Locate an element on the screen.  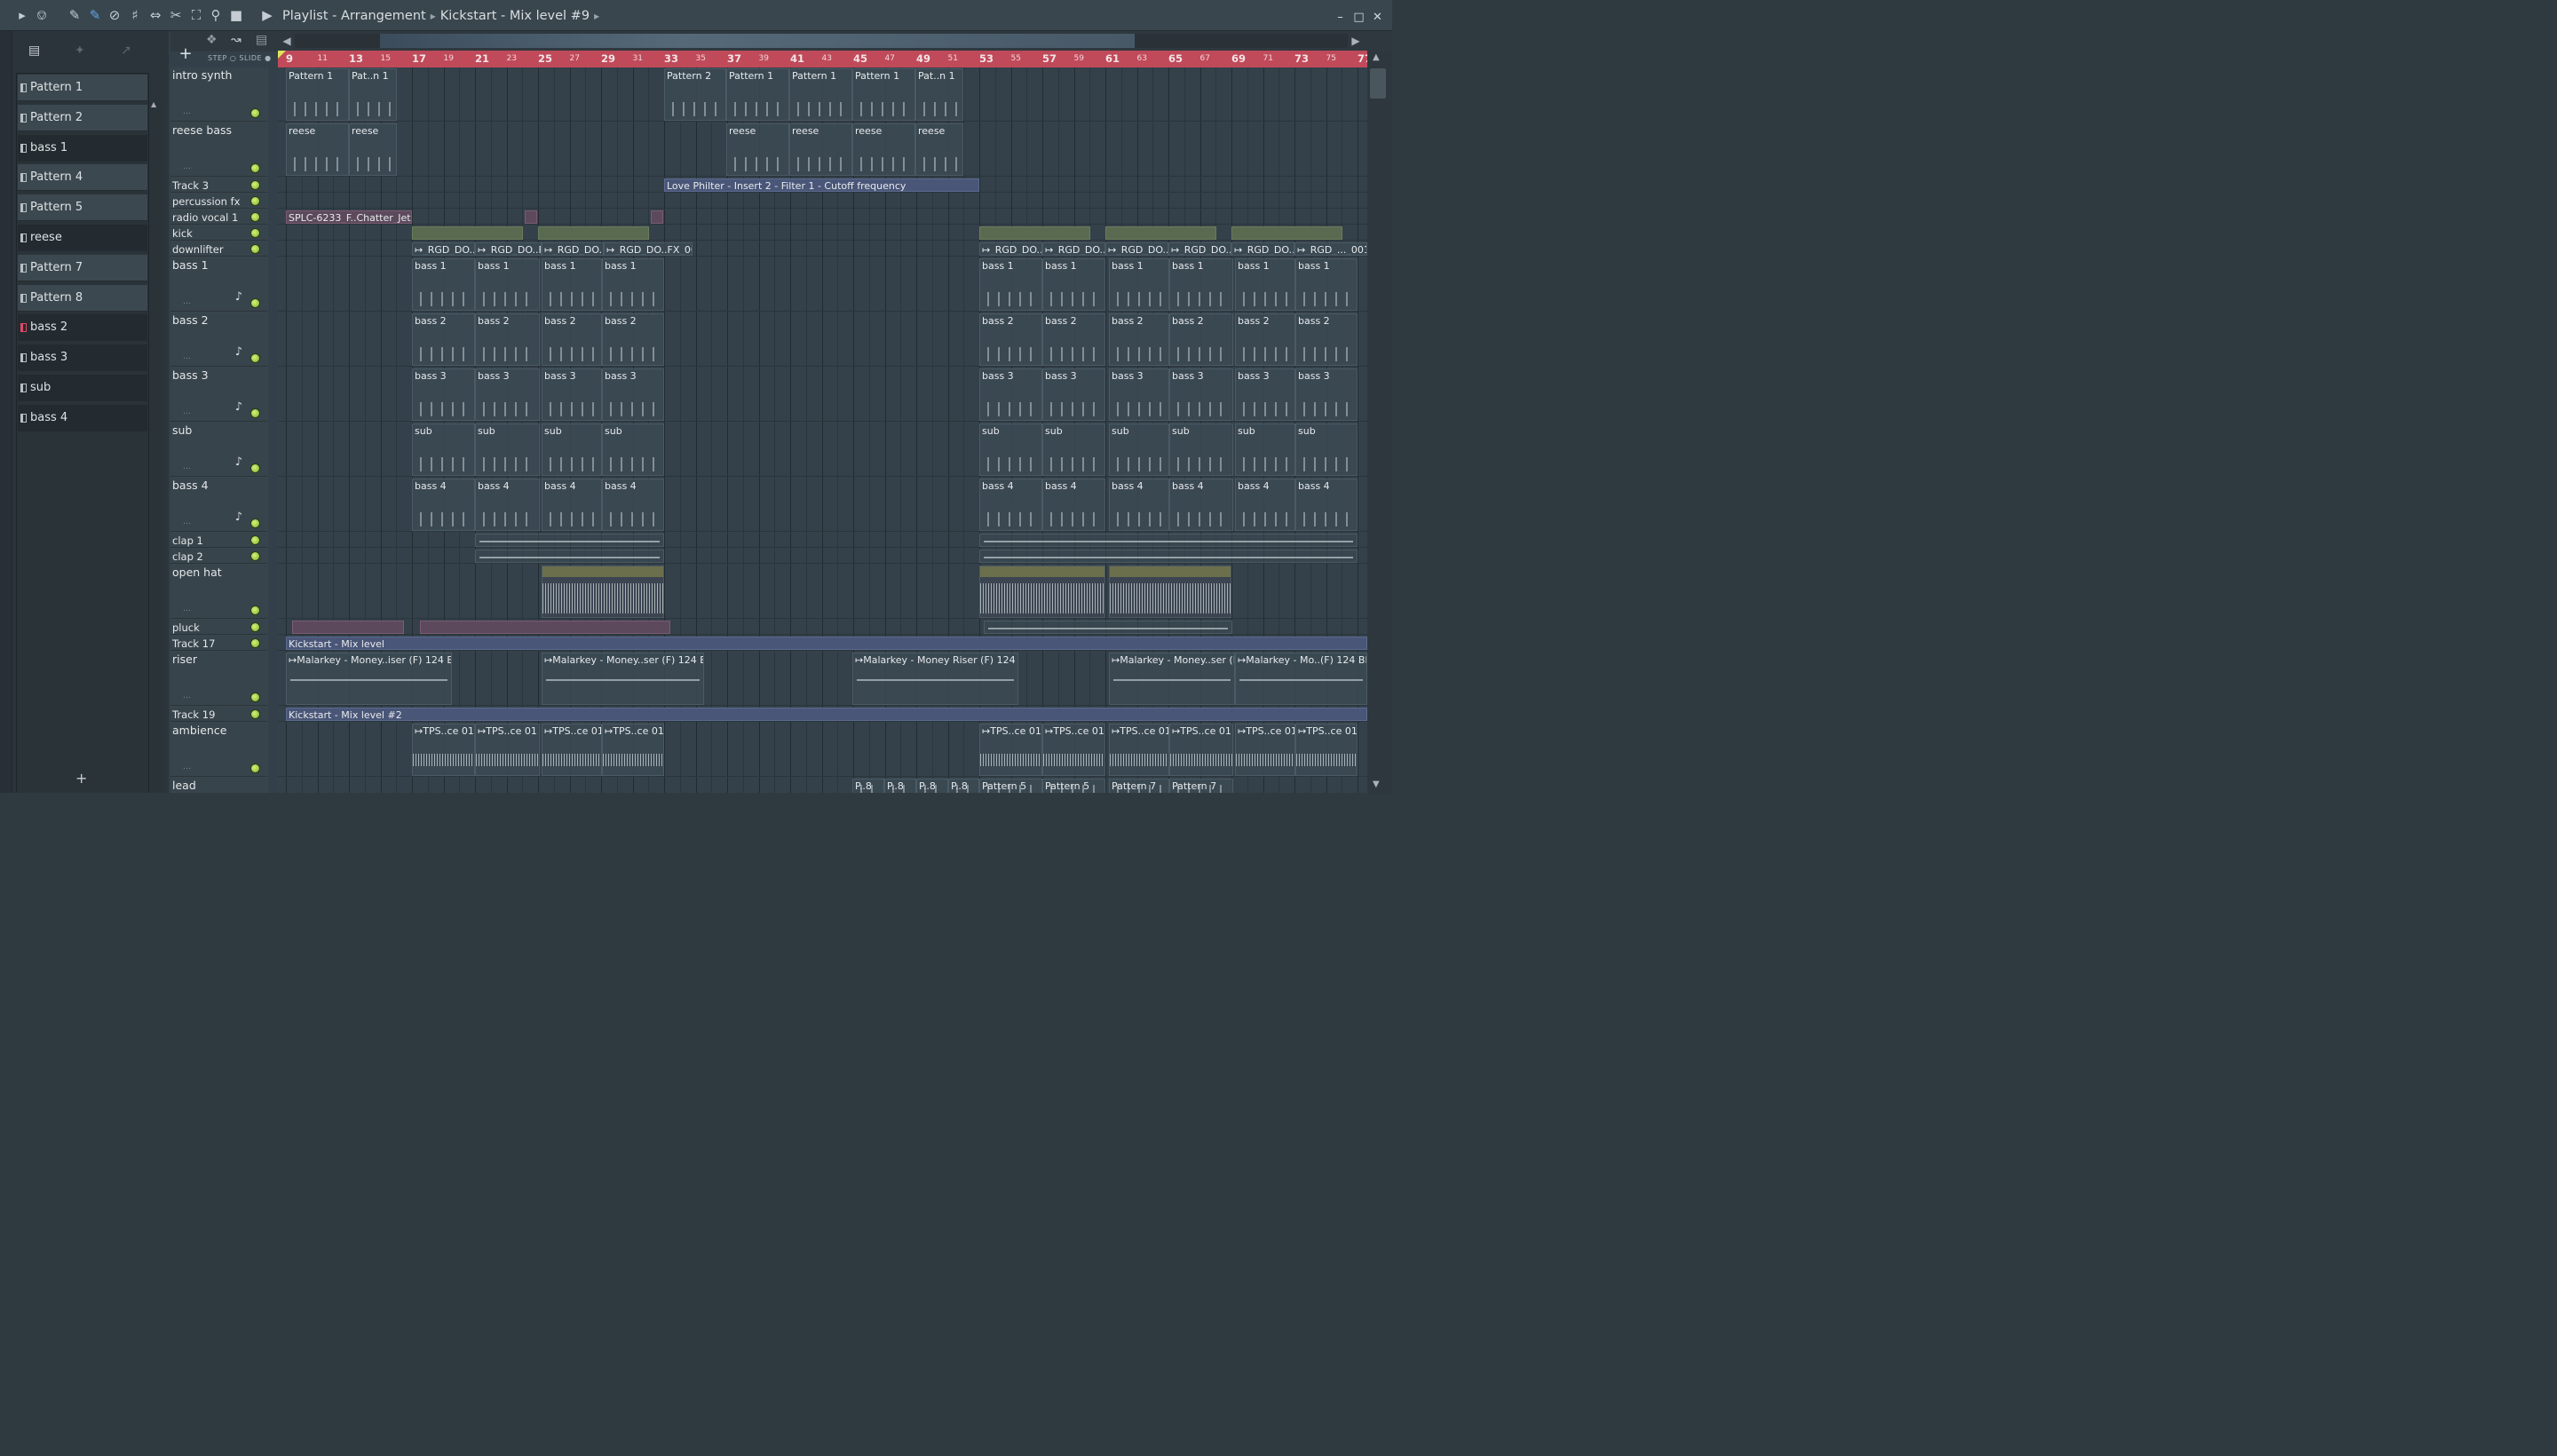
track-header: radio vocal 1 is located at coordinates (218, 217).